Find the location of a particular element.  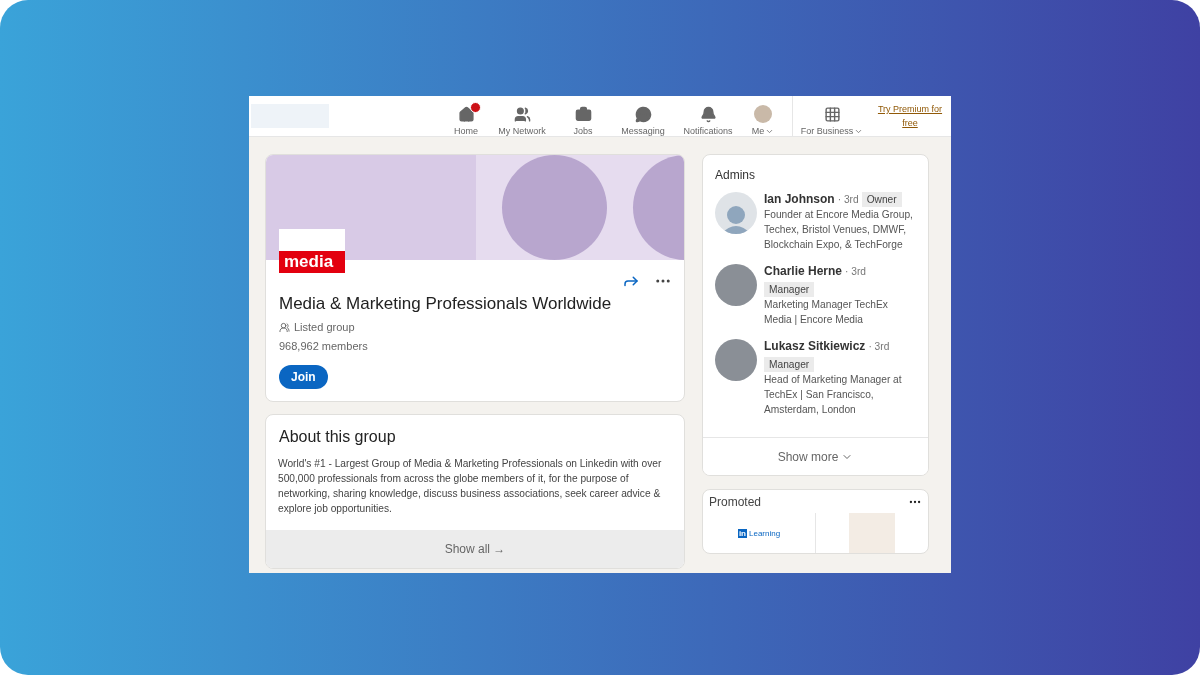

group-icon is located at coordinates (284, 327).